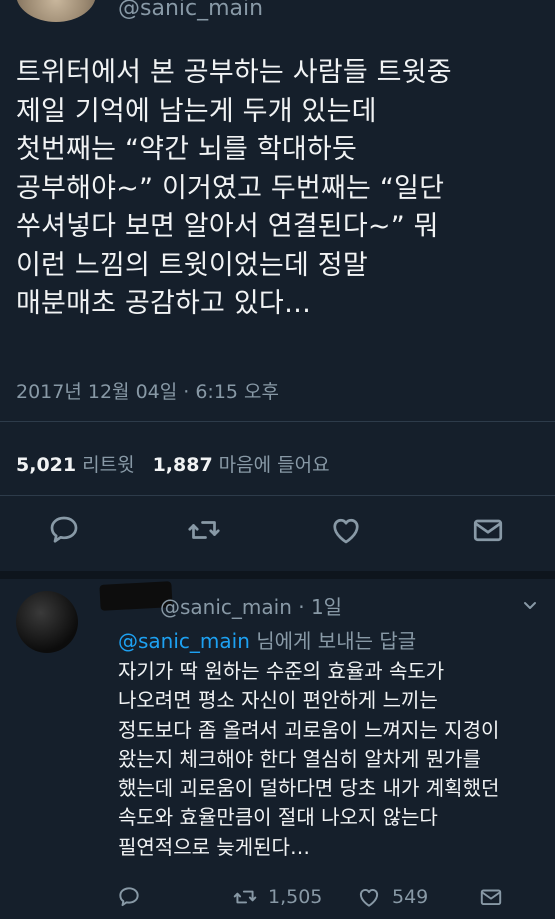  What do you see at coordinates (277, 20) in the screenshot?
I see `previous-tweet-header: @sanic_main` at bounding box center [277, 20].